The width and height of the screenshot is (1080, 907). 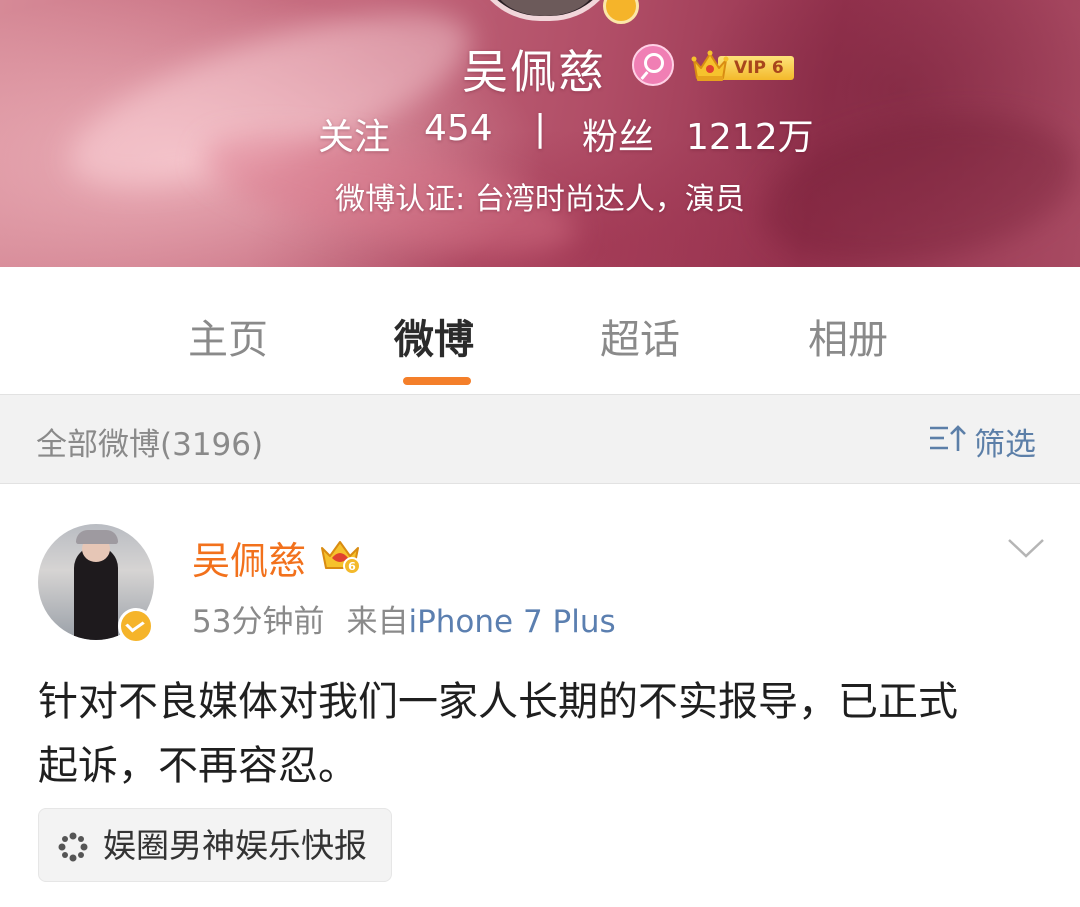 What do you see at coordinates (437, 381) in the screenshot?
I see `active-tab-indicator` at bounding box center [437, 381].